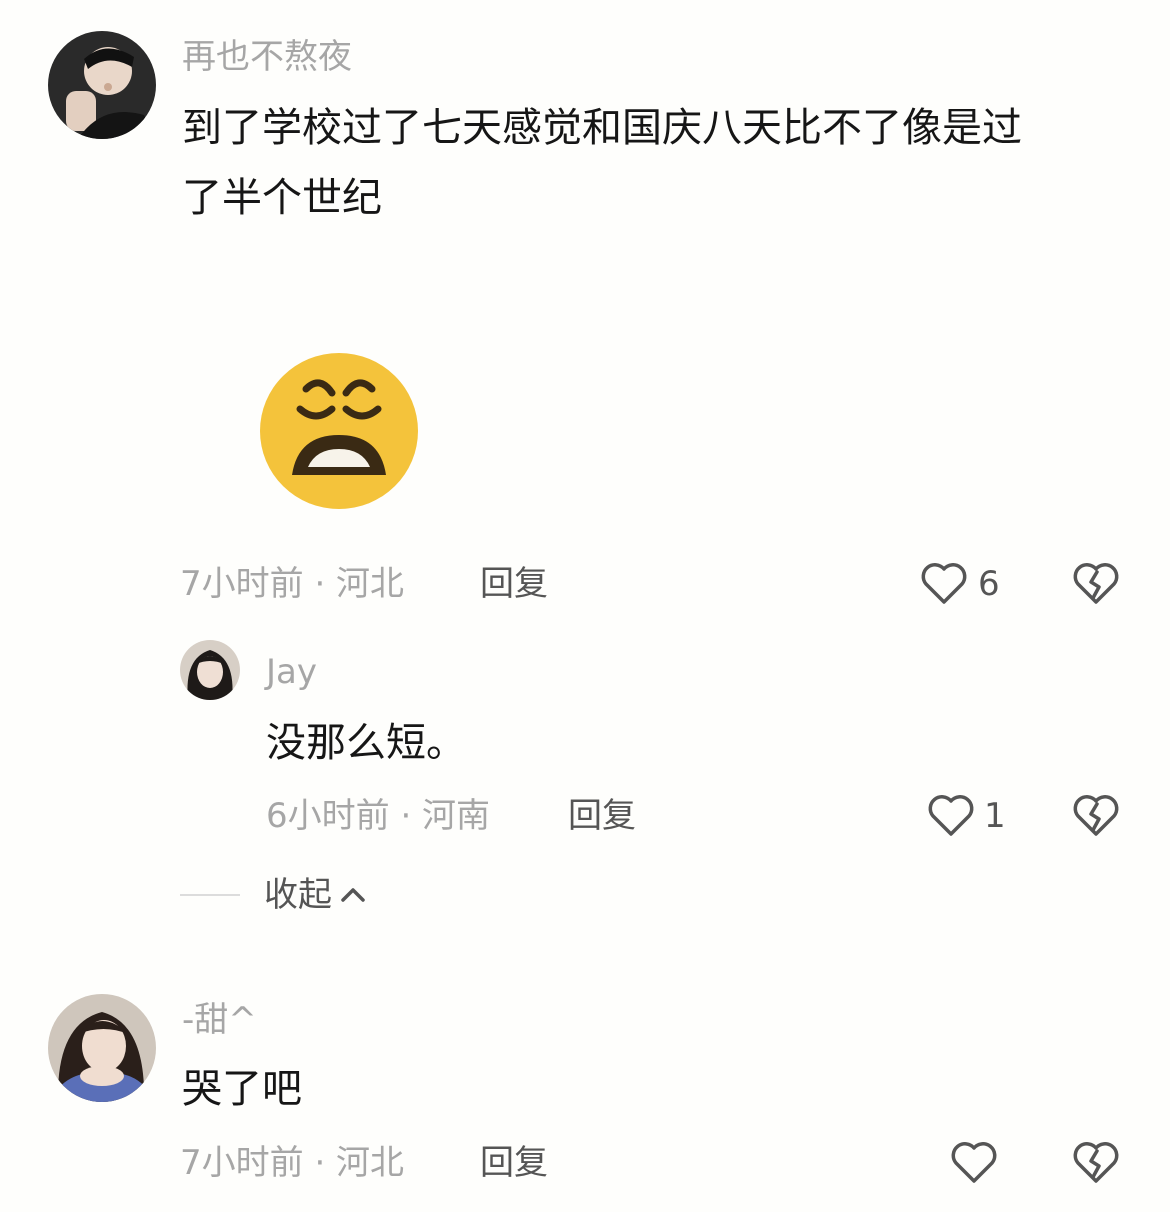 Image resolution: width=1170 pixels, height=1212 pixels. What do you see at coordinates (602, 128) in the screenshot?
I see `comment-text: 到了学校过了七天感觉和国庆八天比不了像是过` at bounding box center [602, 128].